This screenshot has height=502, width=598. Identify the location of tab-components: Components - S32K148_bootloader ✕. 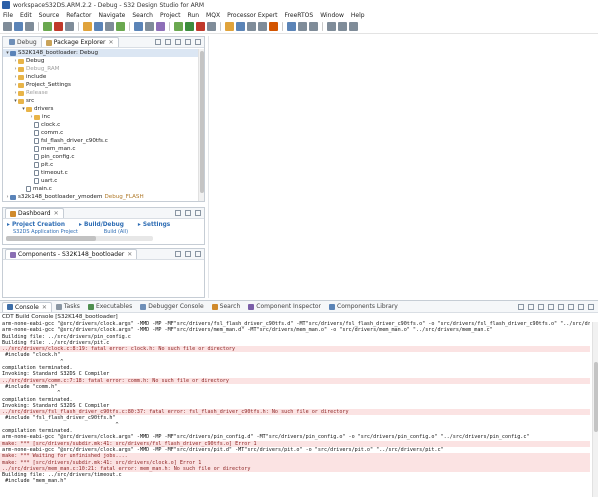
(71, 254).